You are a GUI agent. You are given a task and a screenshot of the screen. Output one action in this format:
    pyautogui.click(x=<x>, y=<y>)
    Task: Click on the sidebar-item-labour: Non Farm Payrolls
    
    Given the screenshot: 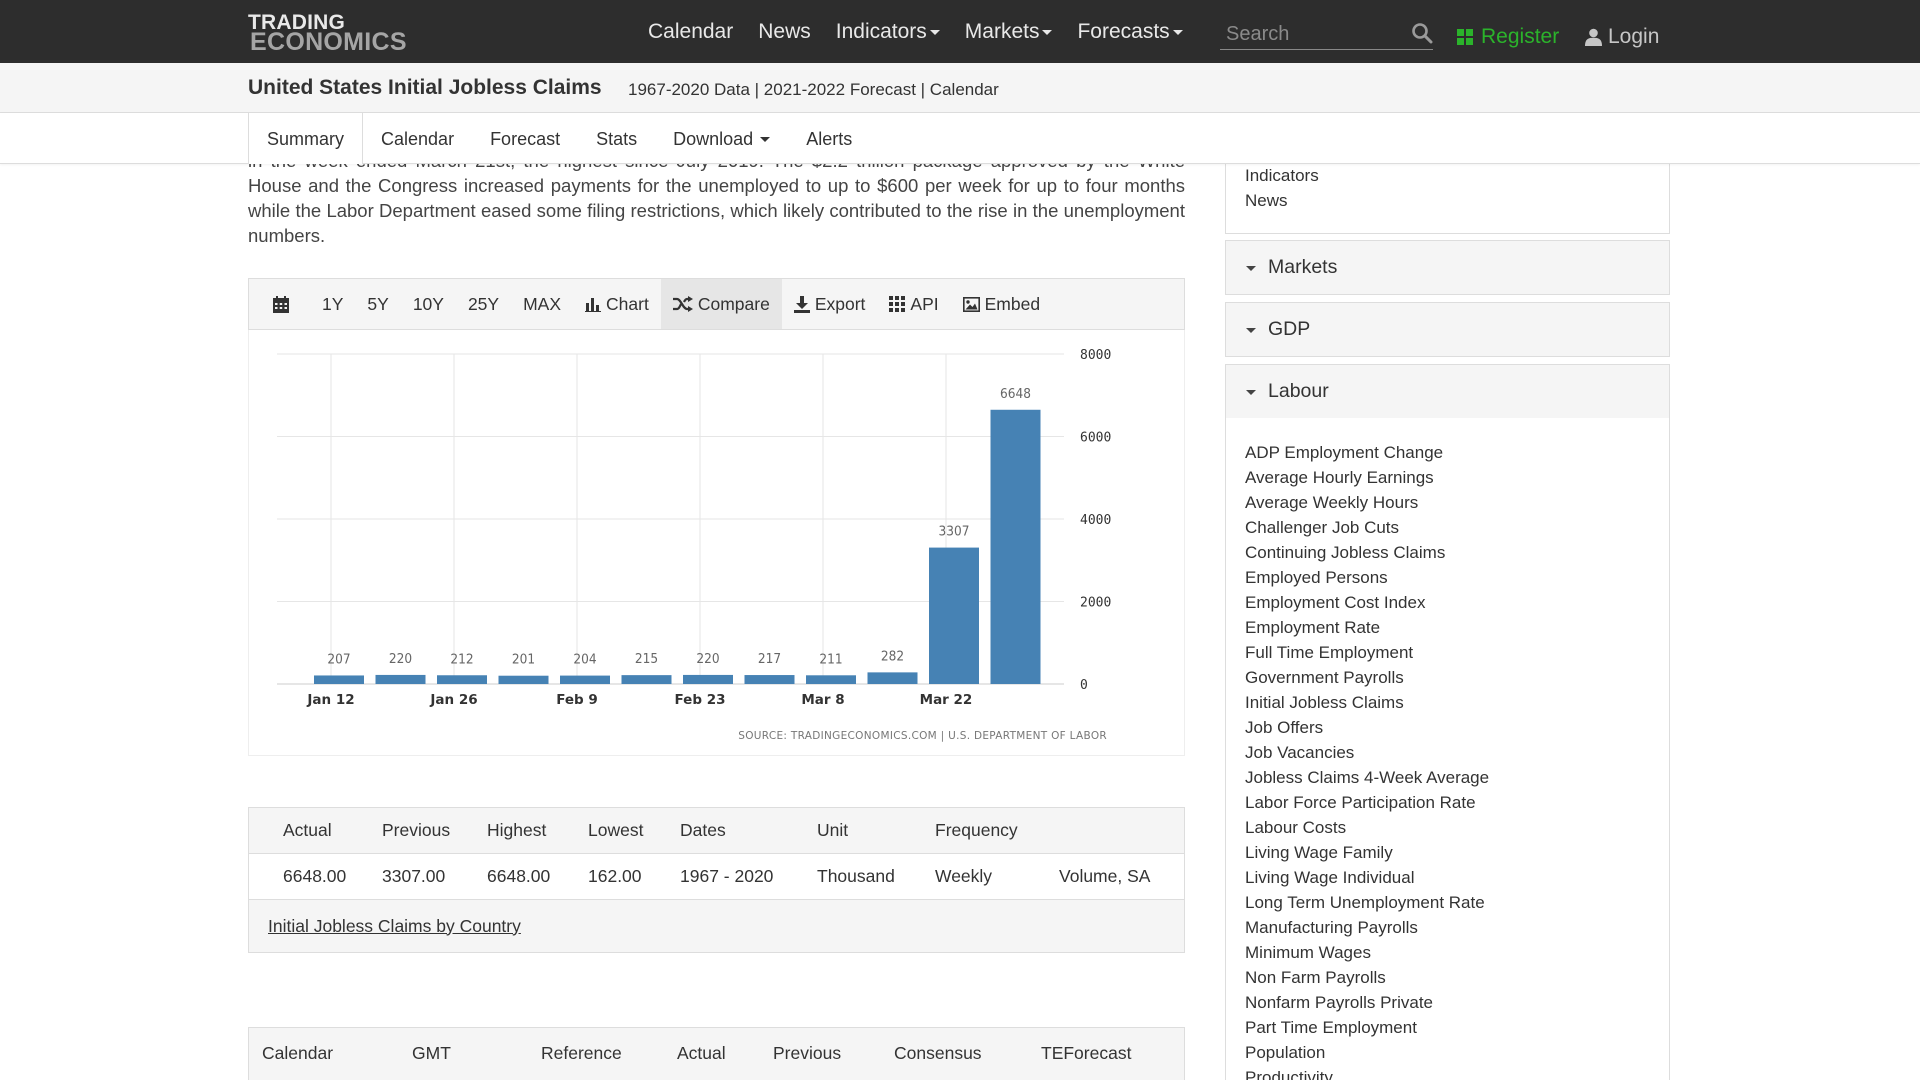 What is the action you would take?
    pyautogui.click(x=1447, y=977)
    